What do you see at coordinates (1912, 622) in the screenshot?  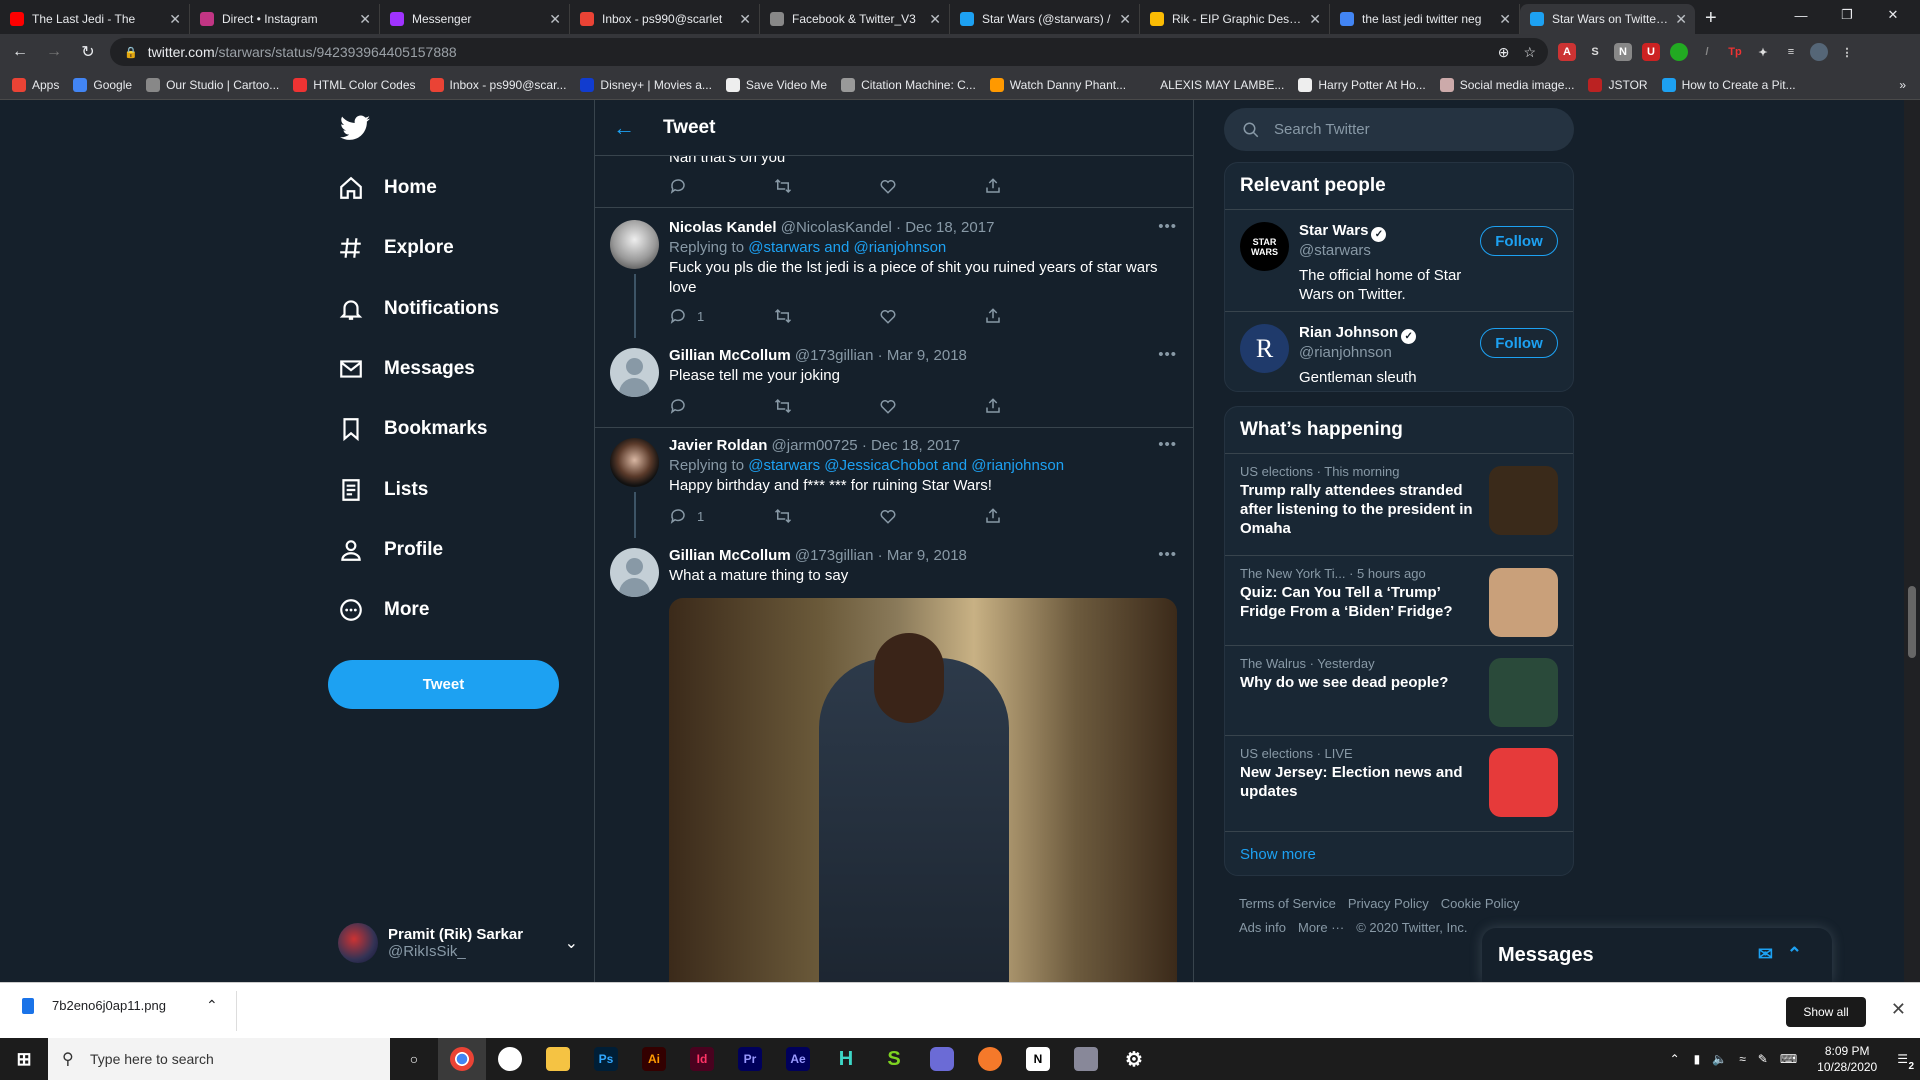 I see `scrollbar-thumb` at bounding box center [1912, 622].